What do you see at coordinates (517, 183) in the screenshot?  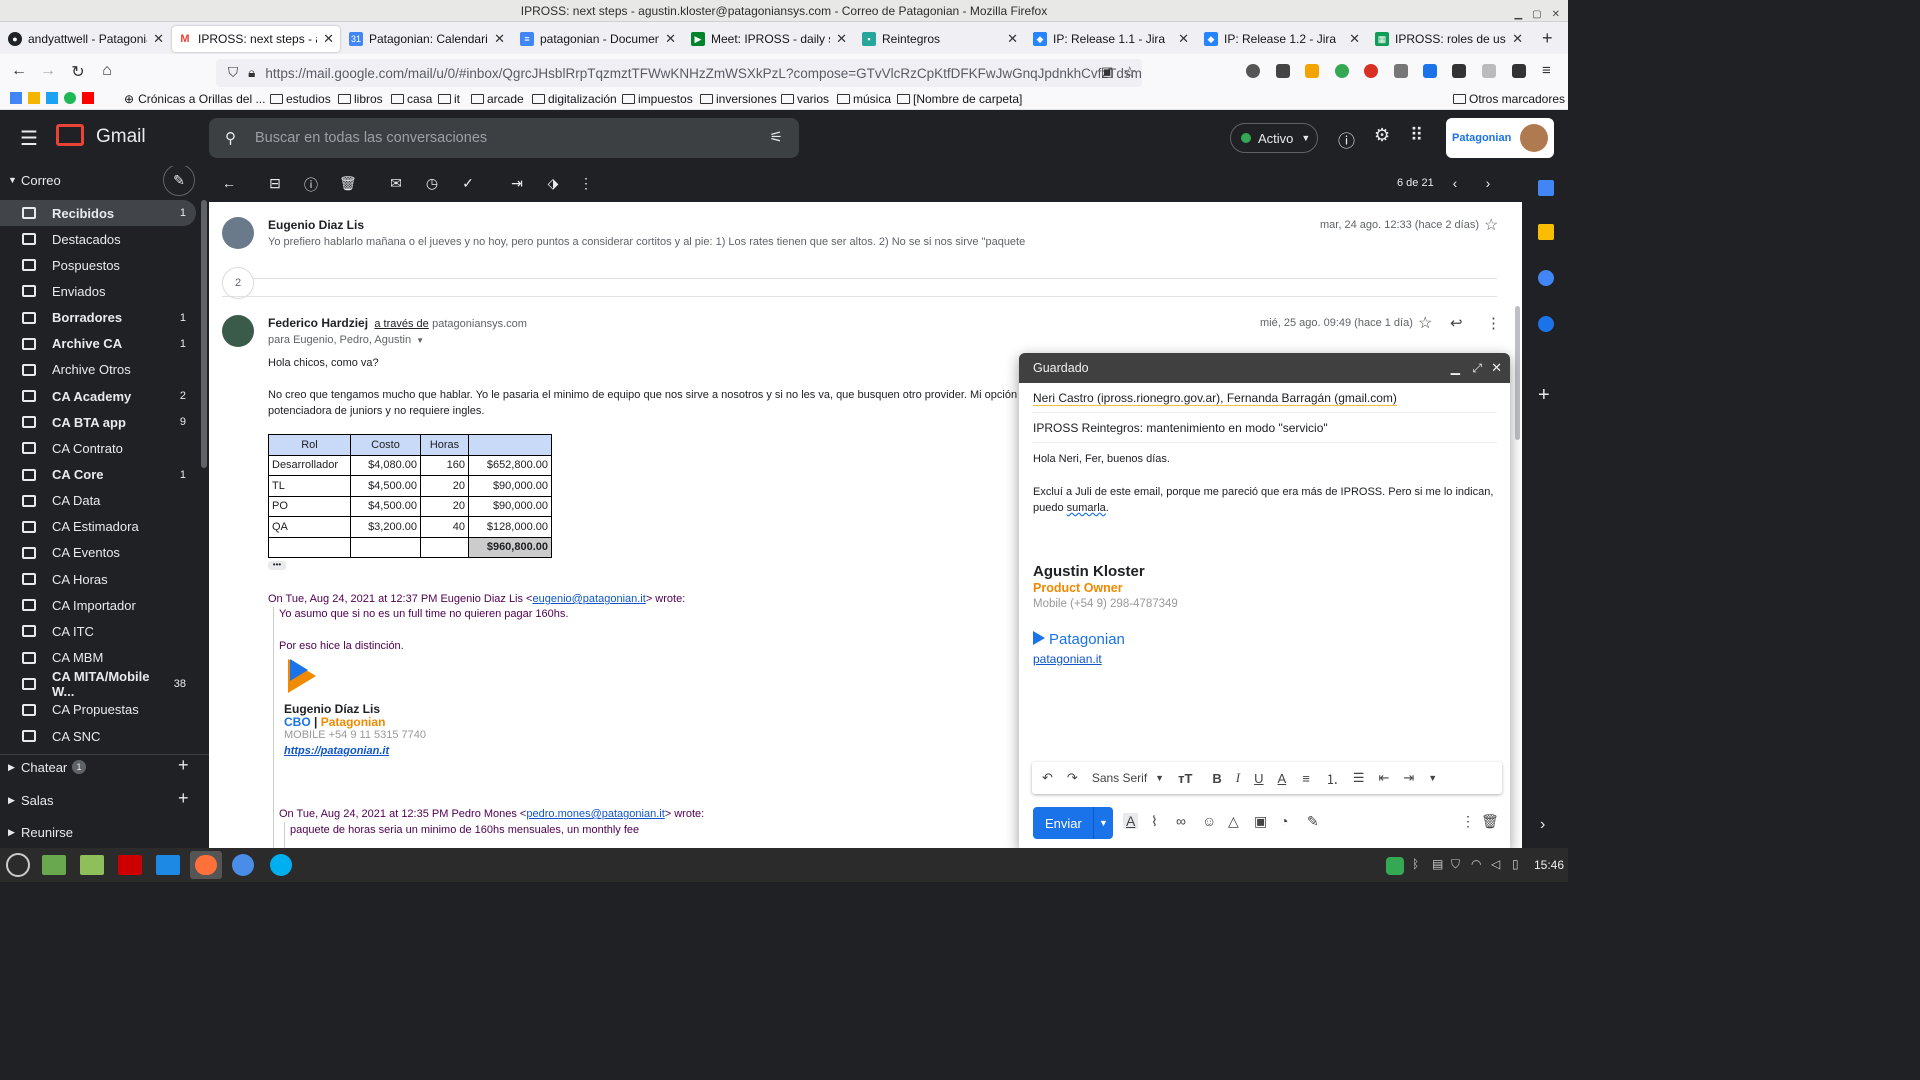 I see `move-to-icon: ⇥` at bounding box center [517, 183].